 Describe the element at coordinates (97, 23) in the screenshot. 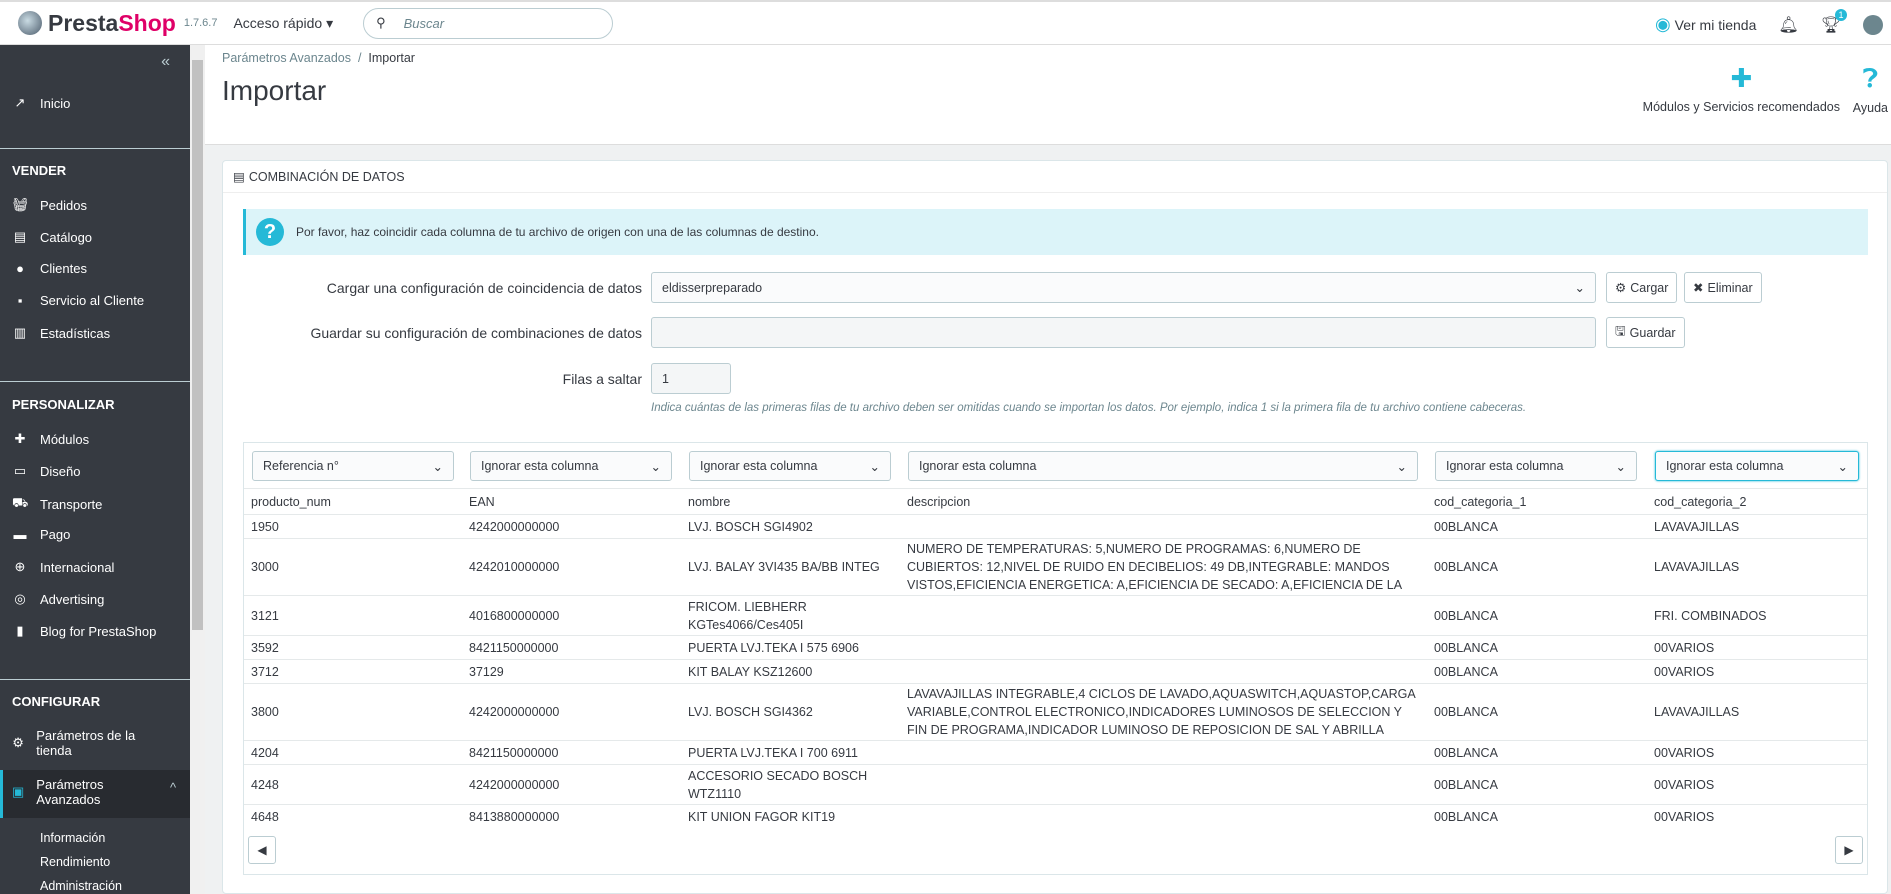

I see `prestashop-logo: PrestaShop` at that location.